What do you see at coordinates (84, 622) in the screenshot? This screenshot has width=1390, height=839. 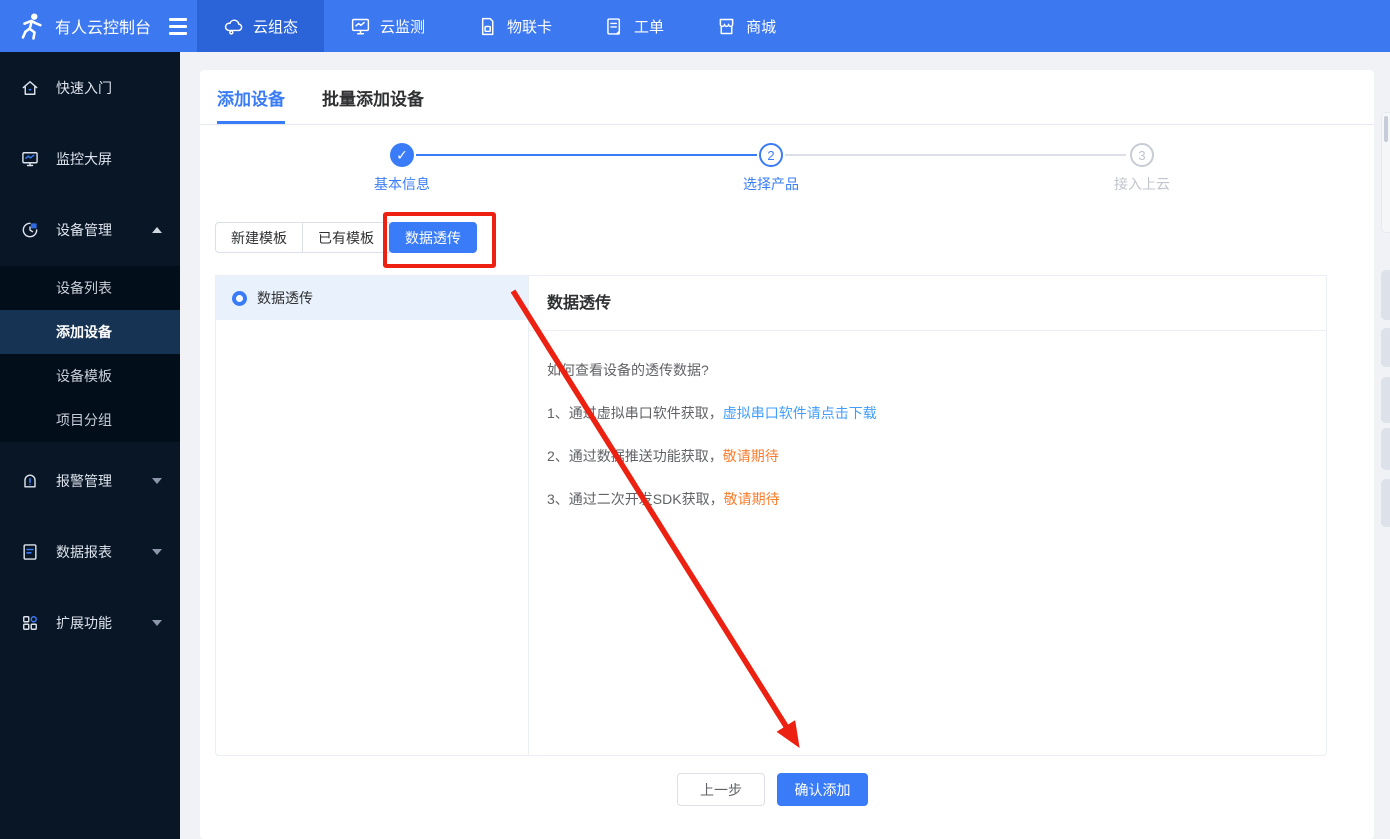 I see `sidebar-item-label: 扩展功能` at bounding box center [84, 622].